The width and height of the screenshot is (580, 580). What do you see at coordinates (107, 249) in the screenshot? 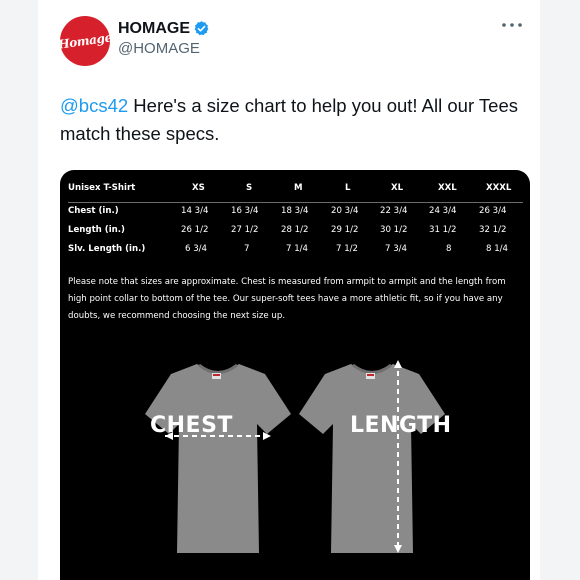
I see `row-label: Slv. Length (in.)` at bounding box center [107, 249].